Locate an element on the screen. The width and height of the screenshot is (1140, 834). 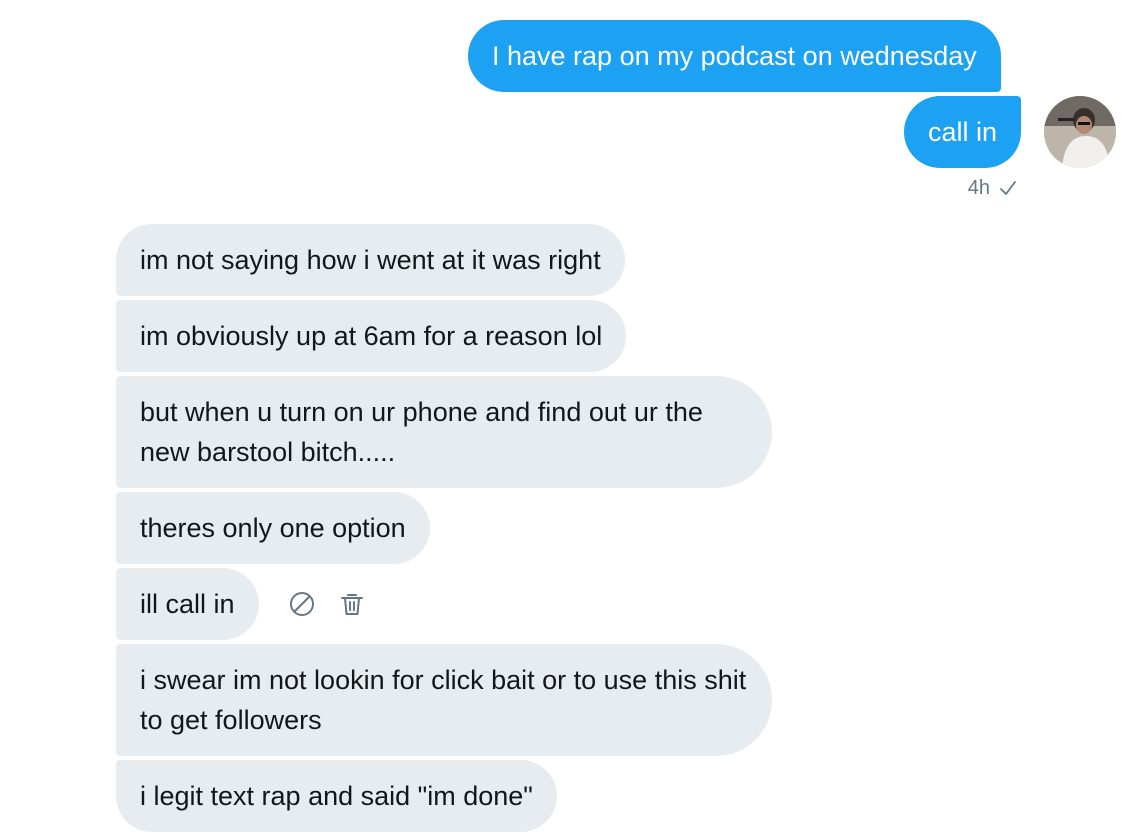
message-actions is located at coordinates (327, 604).